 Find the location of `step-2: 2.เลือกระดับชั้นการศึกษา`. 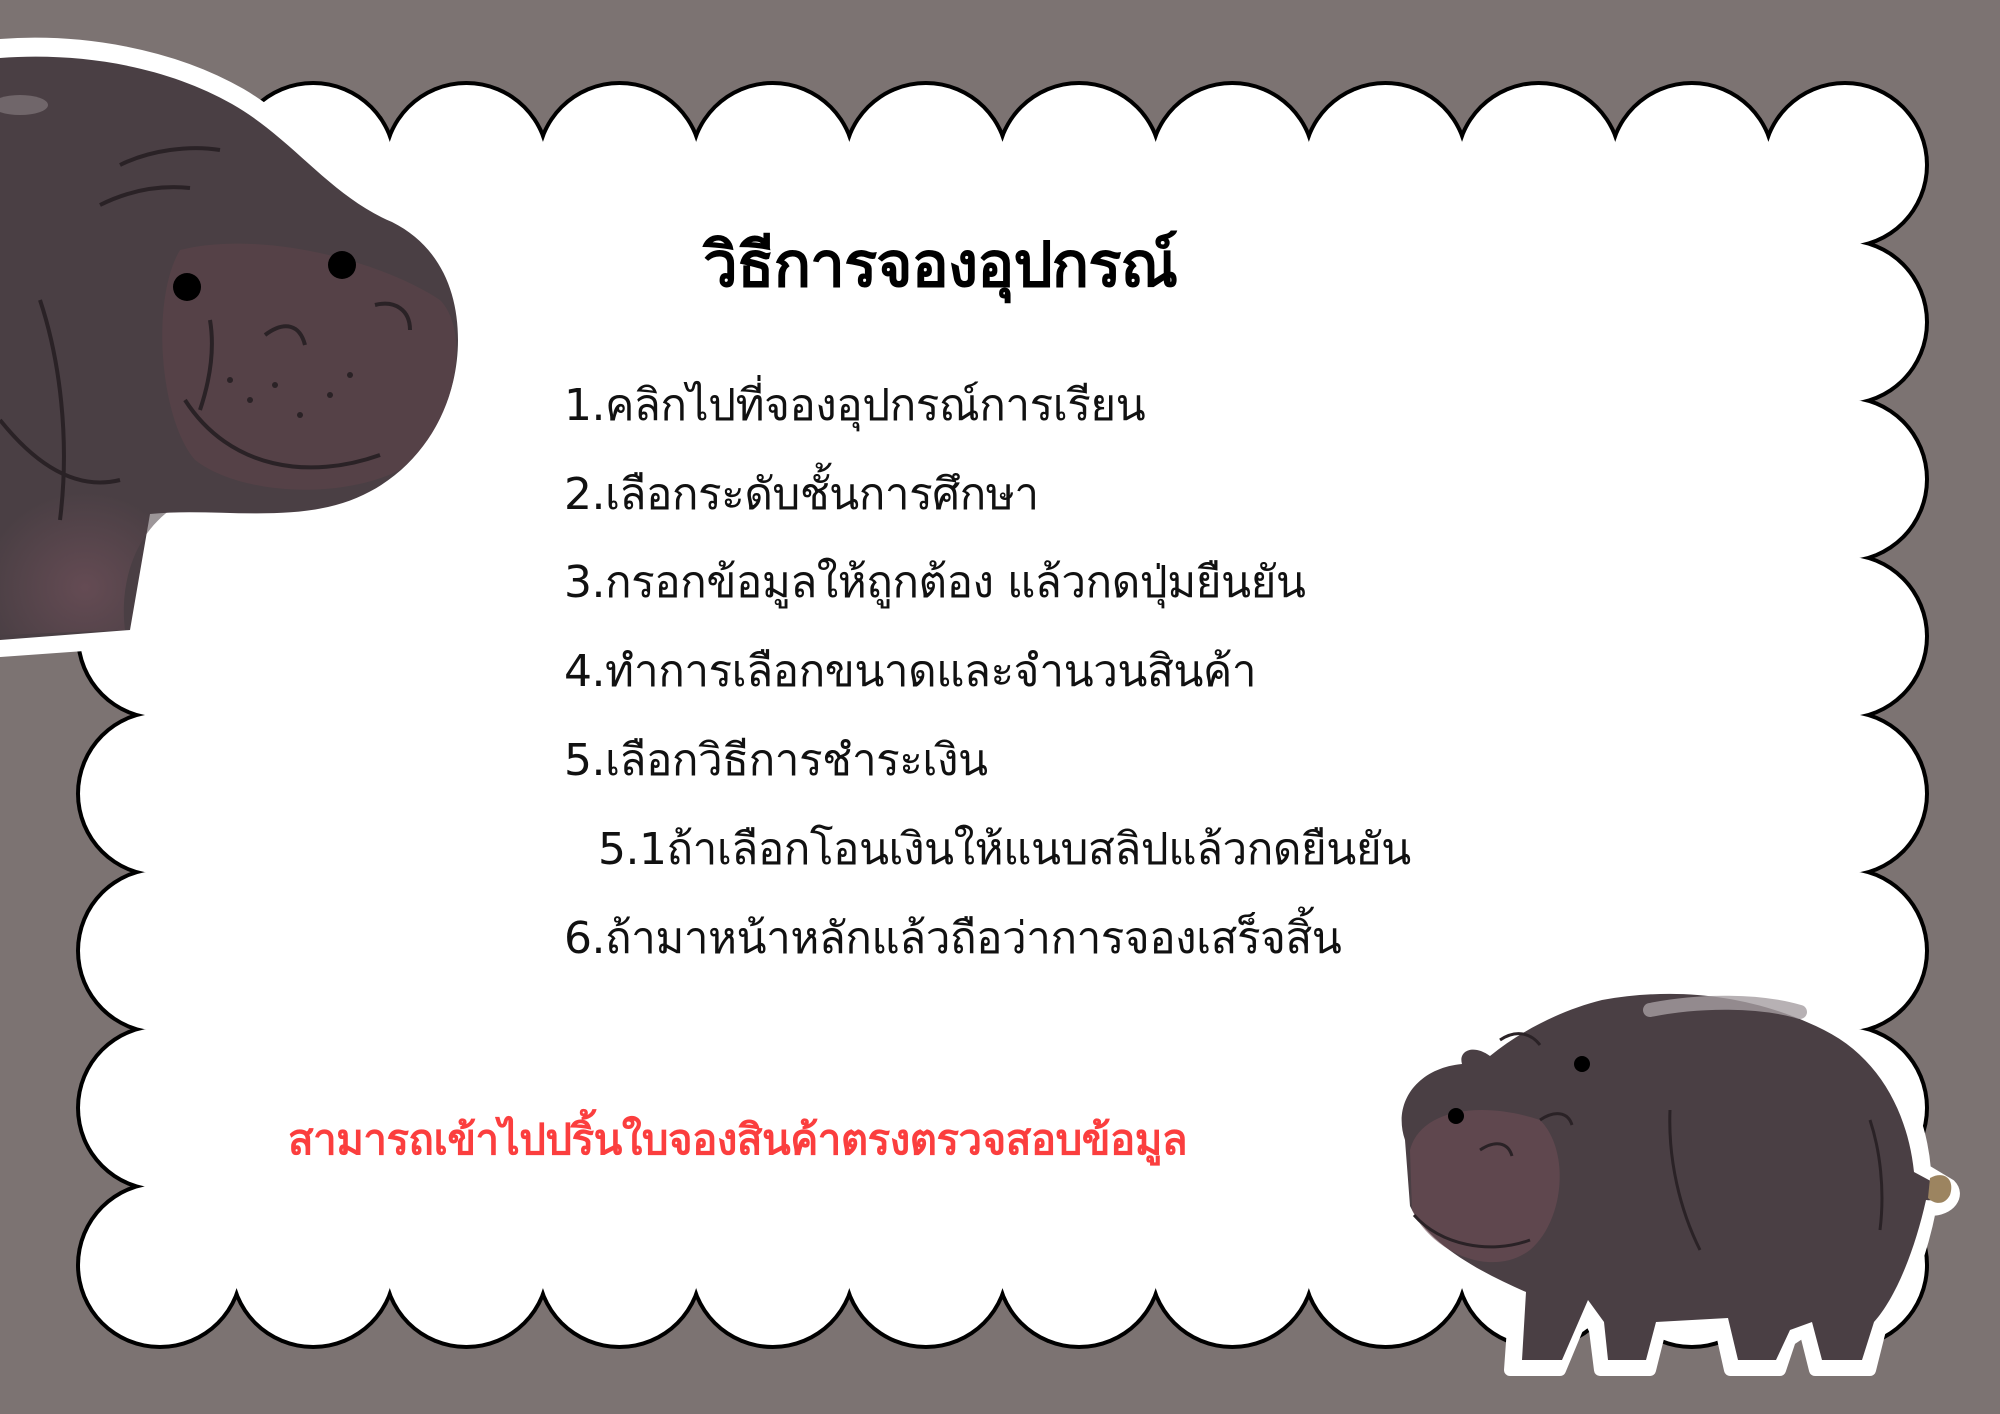

step-2: 2.เลือกระดับชั้นการศึกษา is located at coordinates (801, 494).